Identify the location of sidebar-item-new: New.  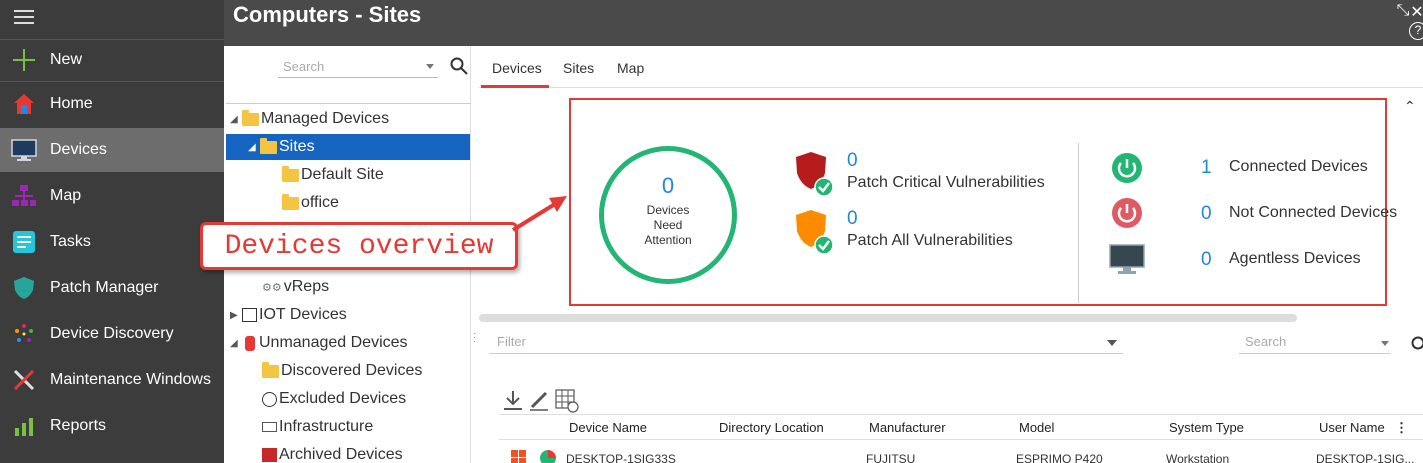
(112, 60).